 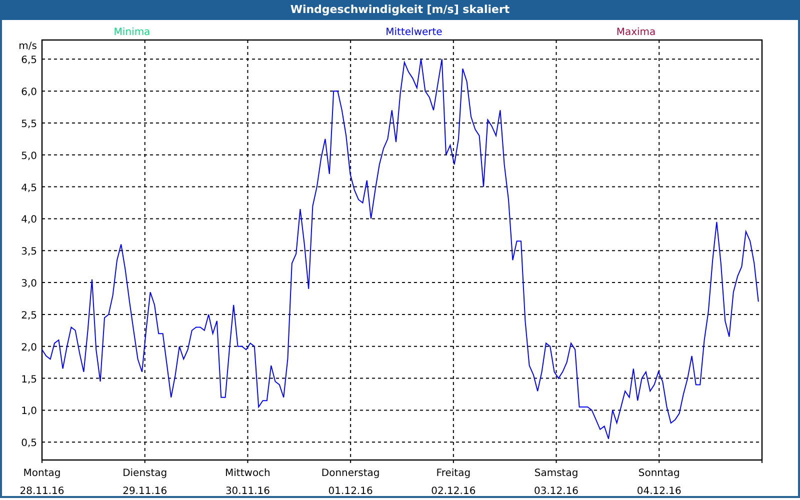 I want to click on axis-unit-label: m/s, so click(x=27, y=46).